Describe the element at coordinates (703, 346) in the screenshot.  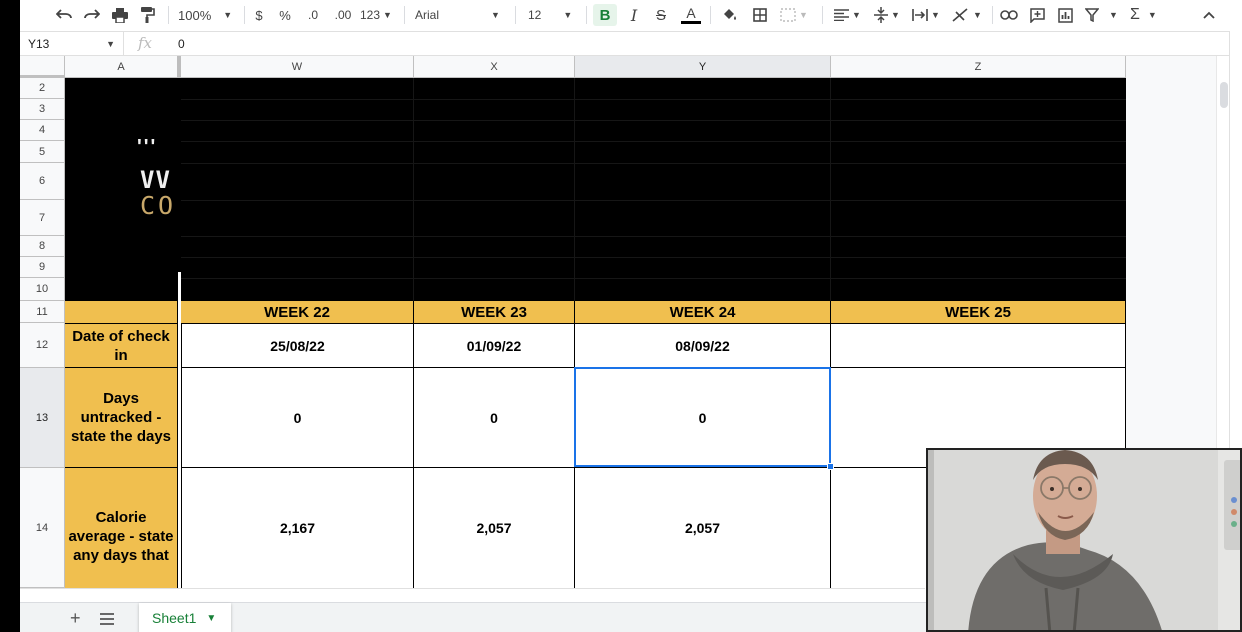
I see `date-cell: 08/09/22` at that location.